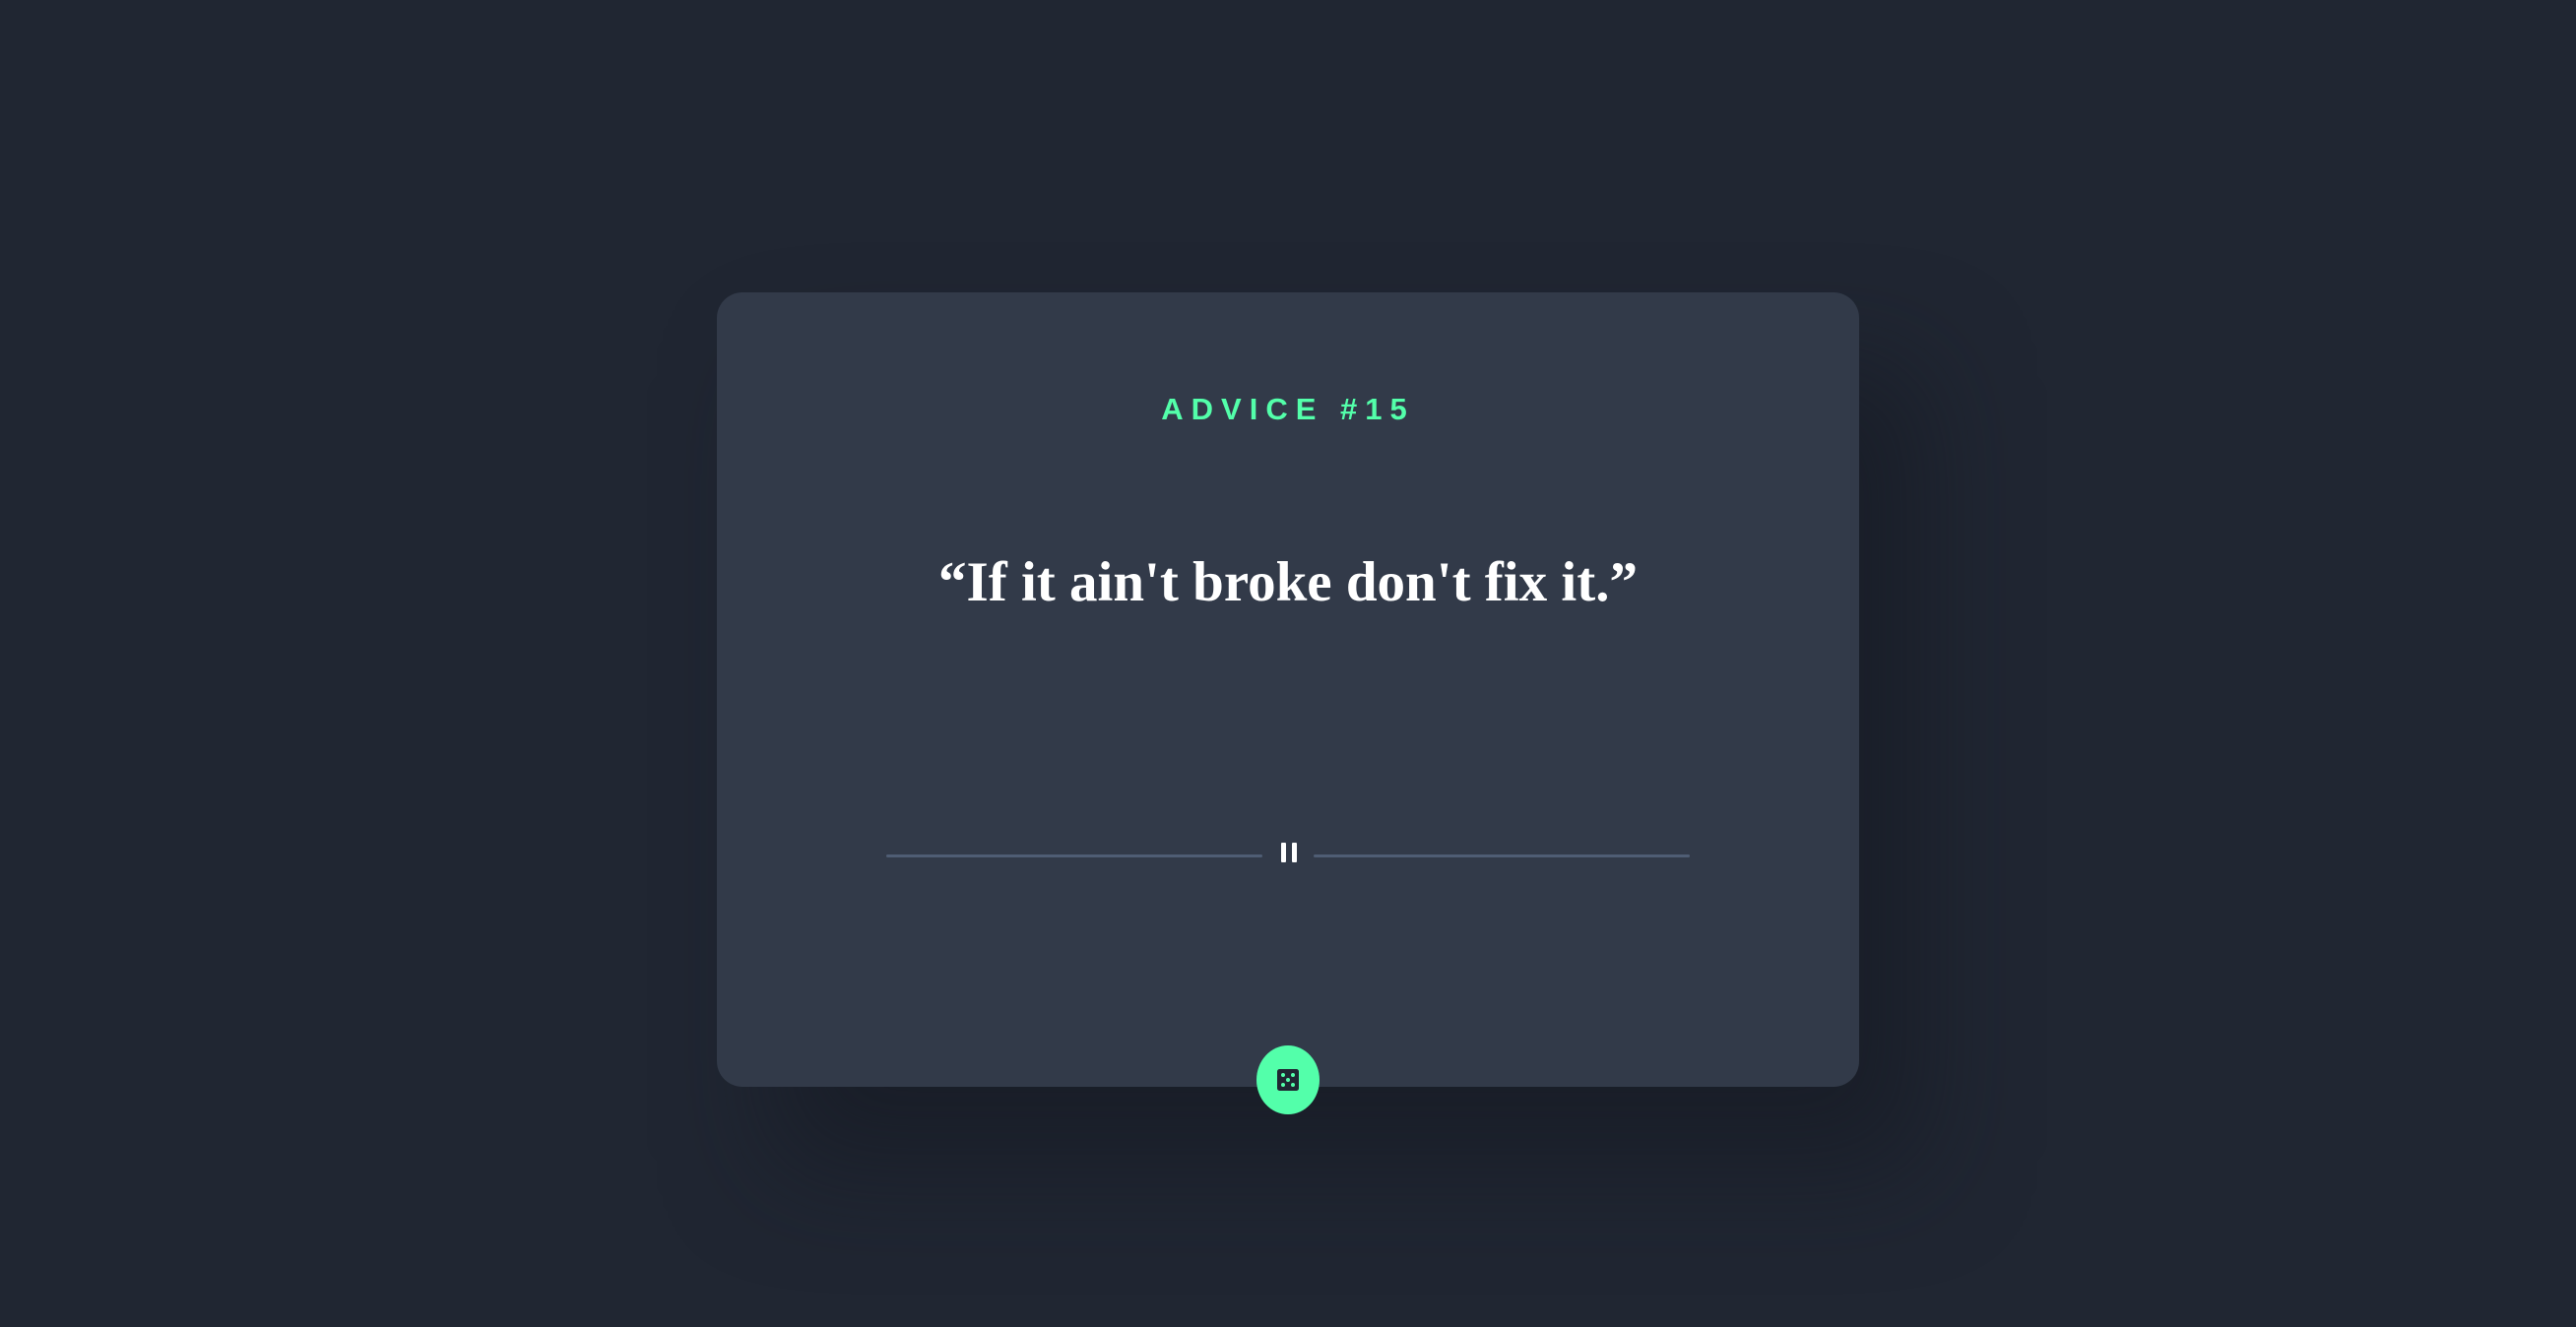 The width and height of the screenshot is (2576, 1327). Describe the element at coordinates (1074, 856) in the screenshot. I see `divider-line-left` at that location.